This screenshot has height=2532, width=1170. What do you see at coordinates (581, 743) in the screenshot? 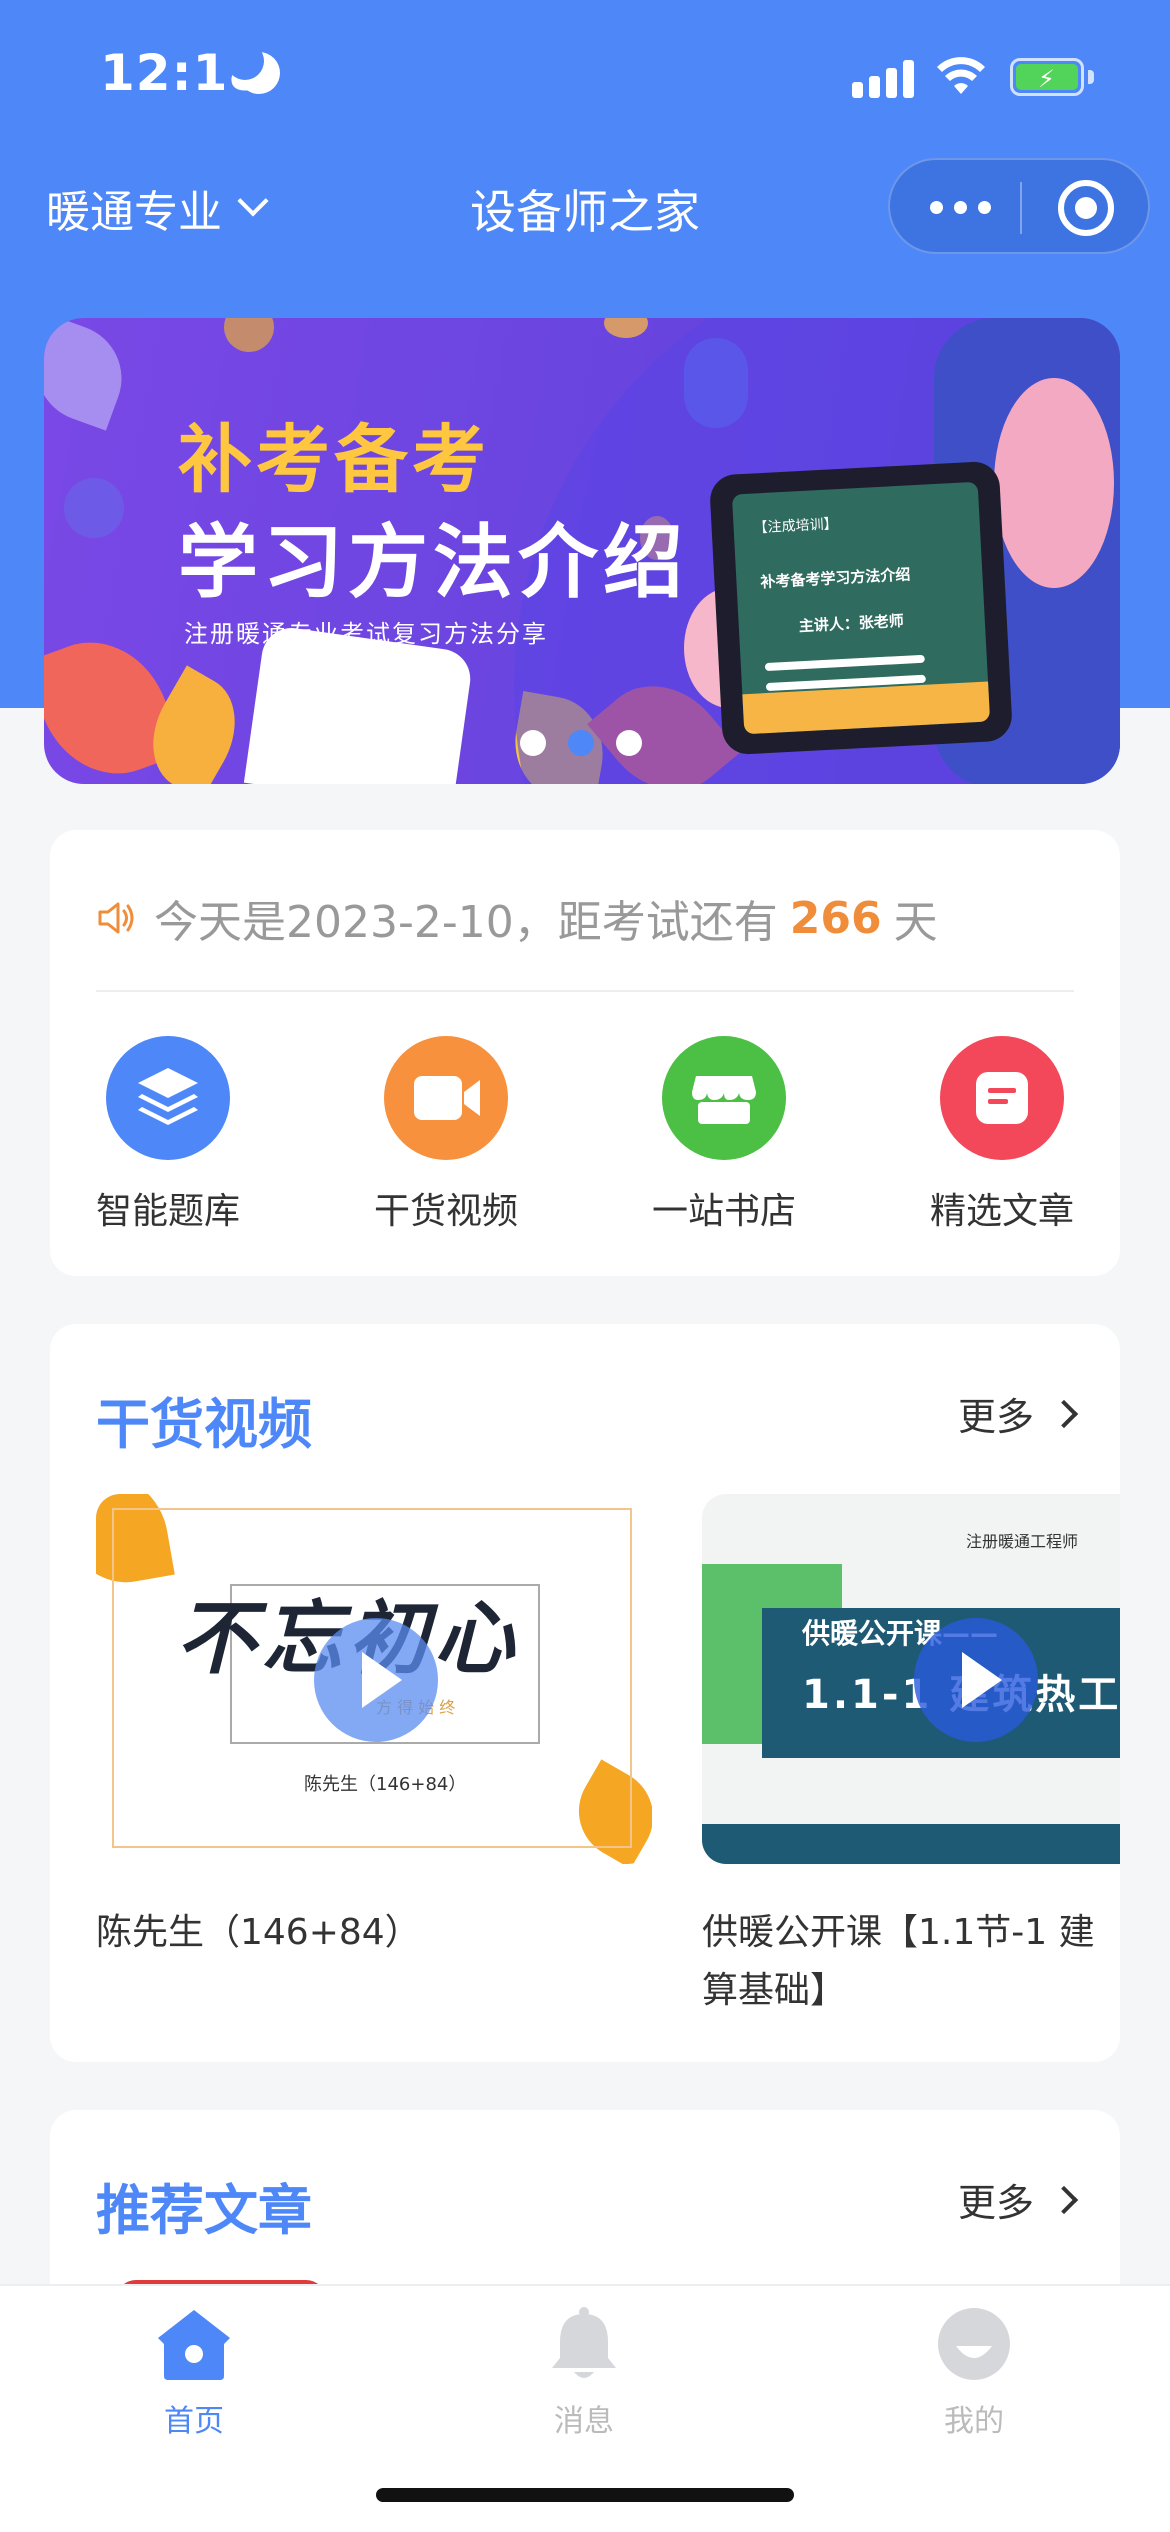
I see `banner-page-indicator-active` at bounding box center [581, 743].